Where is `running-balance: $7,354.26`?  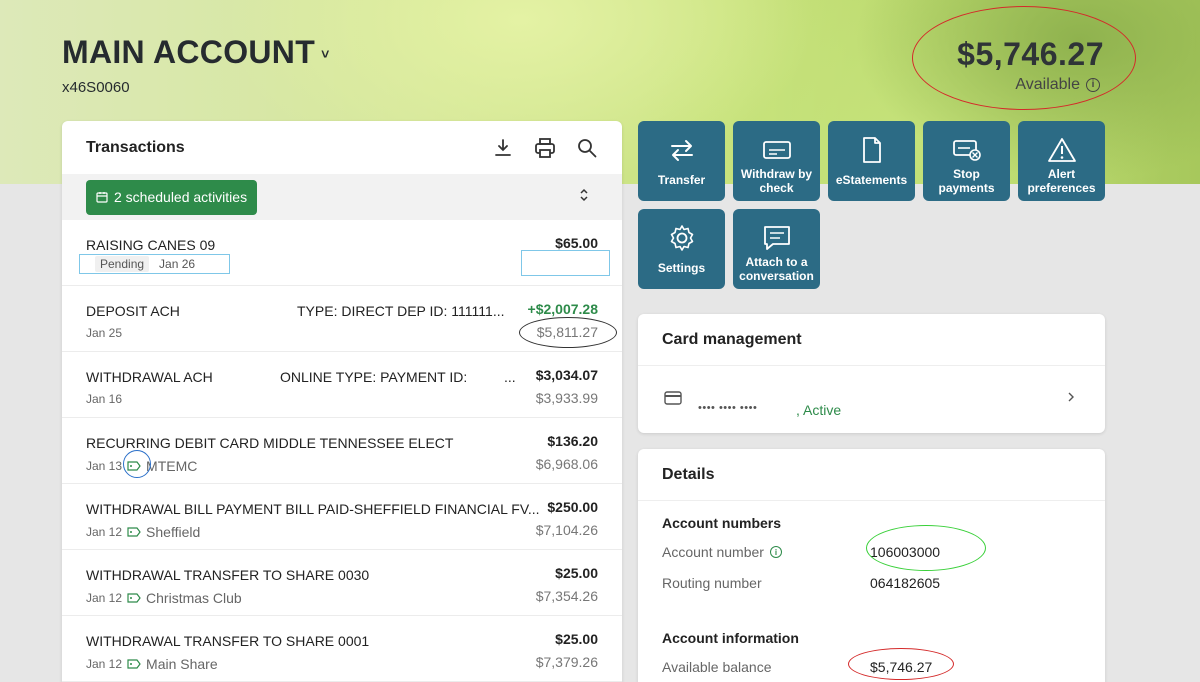 running-balance: $7,354.26 is located at coordinates (566, 596).